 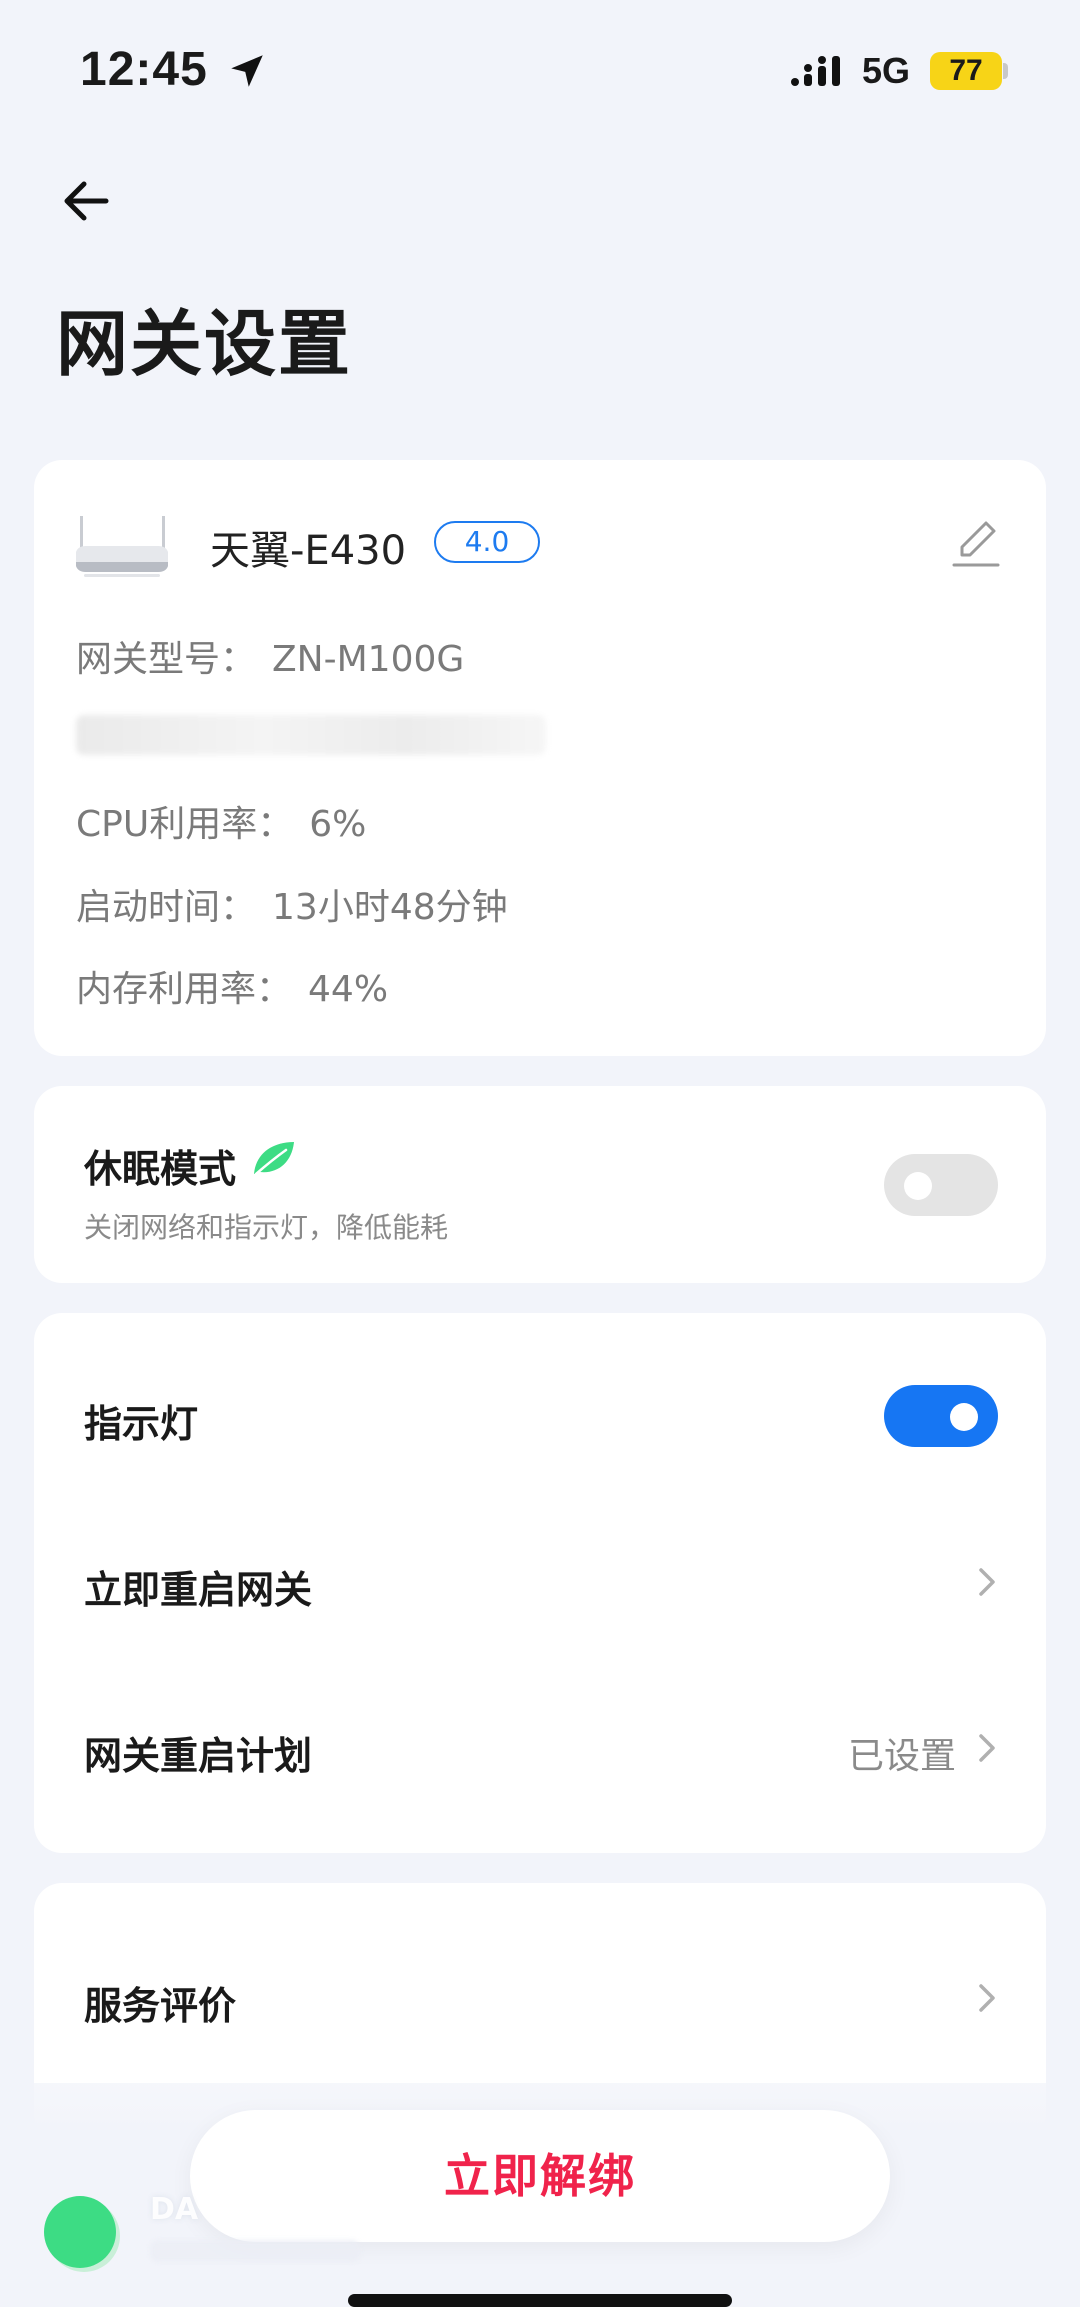 I want to click on sleep-mode-title: 休眠模式, so click(x=160, y=1169).